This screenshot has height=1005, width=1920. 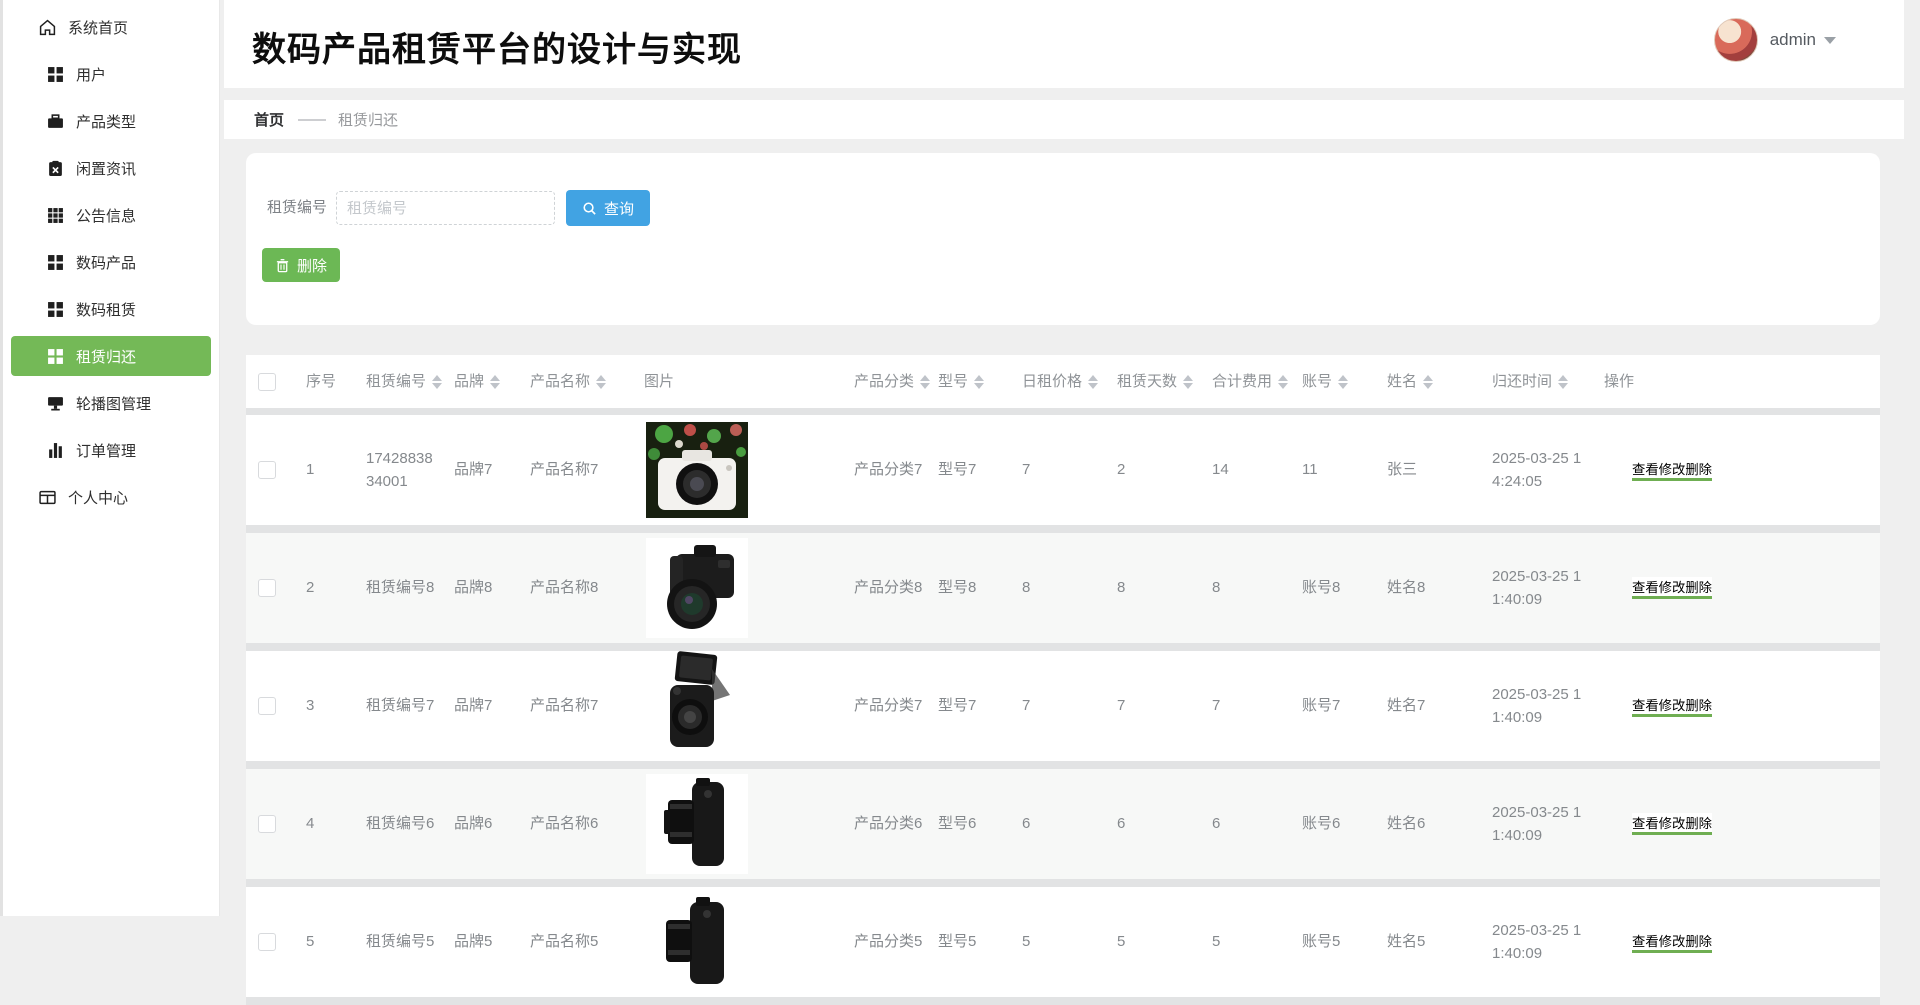 What do you see at coordinates (957, 824) in the screenshot?
I see `cell-model: 型号6` at bounding box center [957, 824].